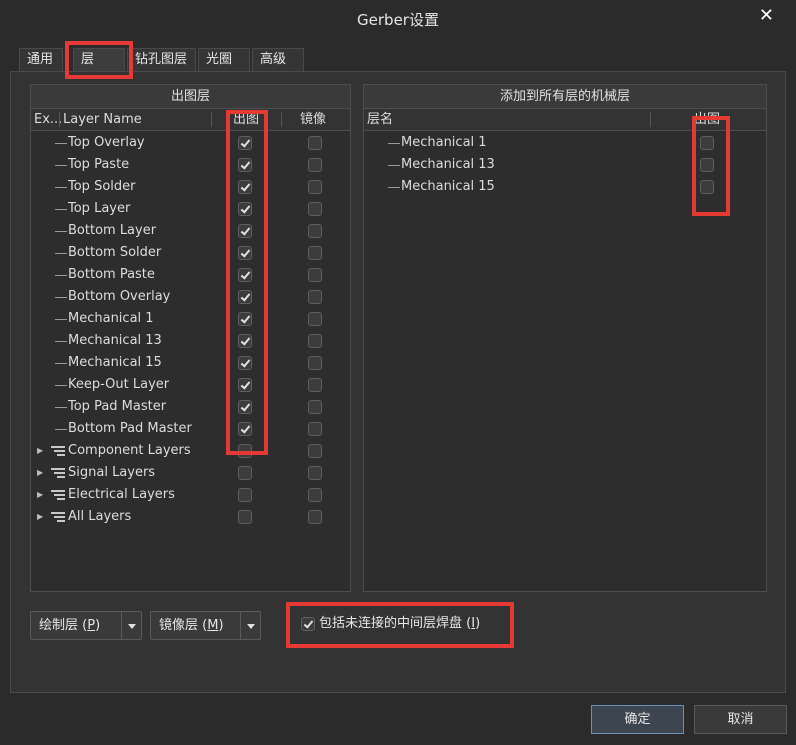 This screenshot has height=745, width=796. What do you see at coordinates (380, 119) in the screenshot?
I see `col-mech-layer-name: 层名` at bounding box center [380, 119].